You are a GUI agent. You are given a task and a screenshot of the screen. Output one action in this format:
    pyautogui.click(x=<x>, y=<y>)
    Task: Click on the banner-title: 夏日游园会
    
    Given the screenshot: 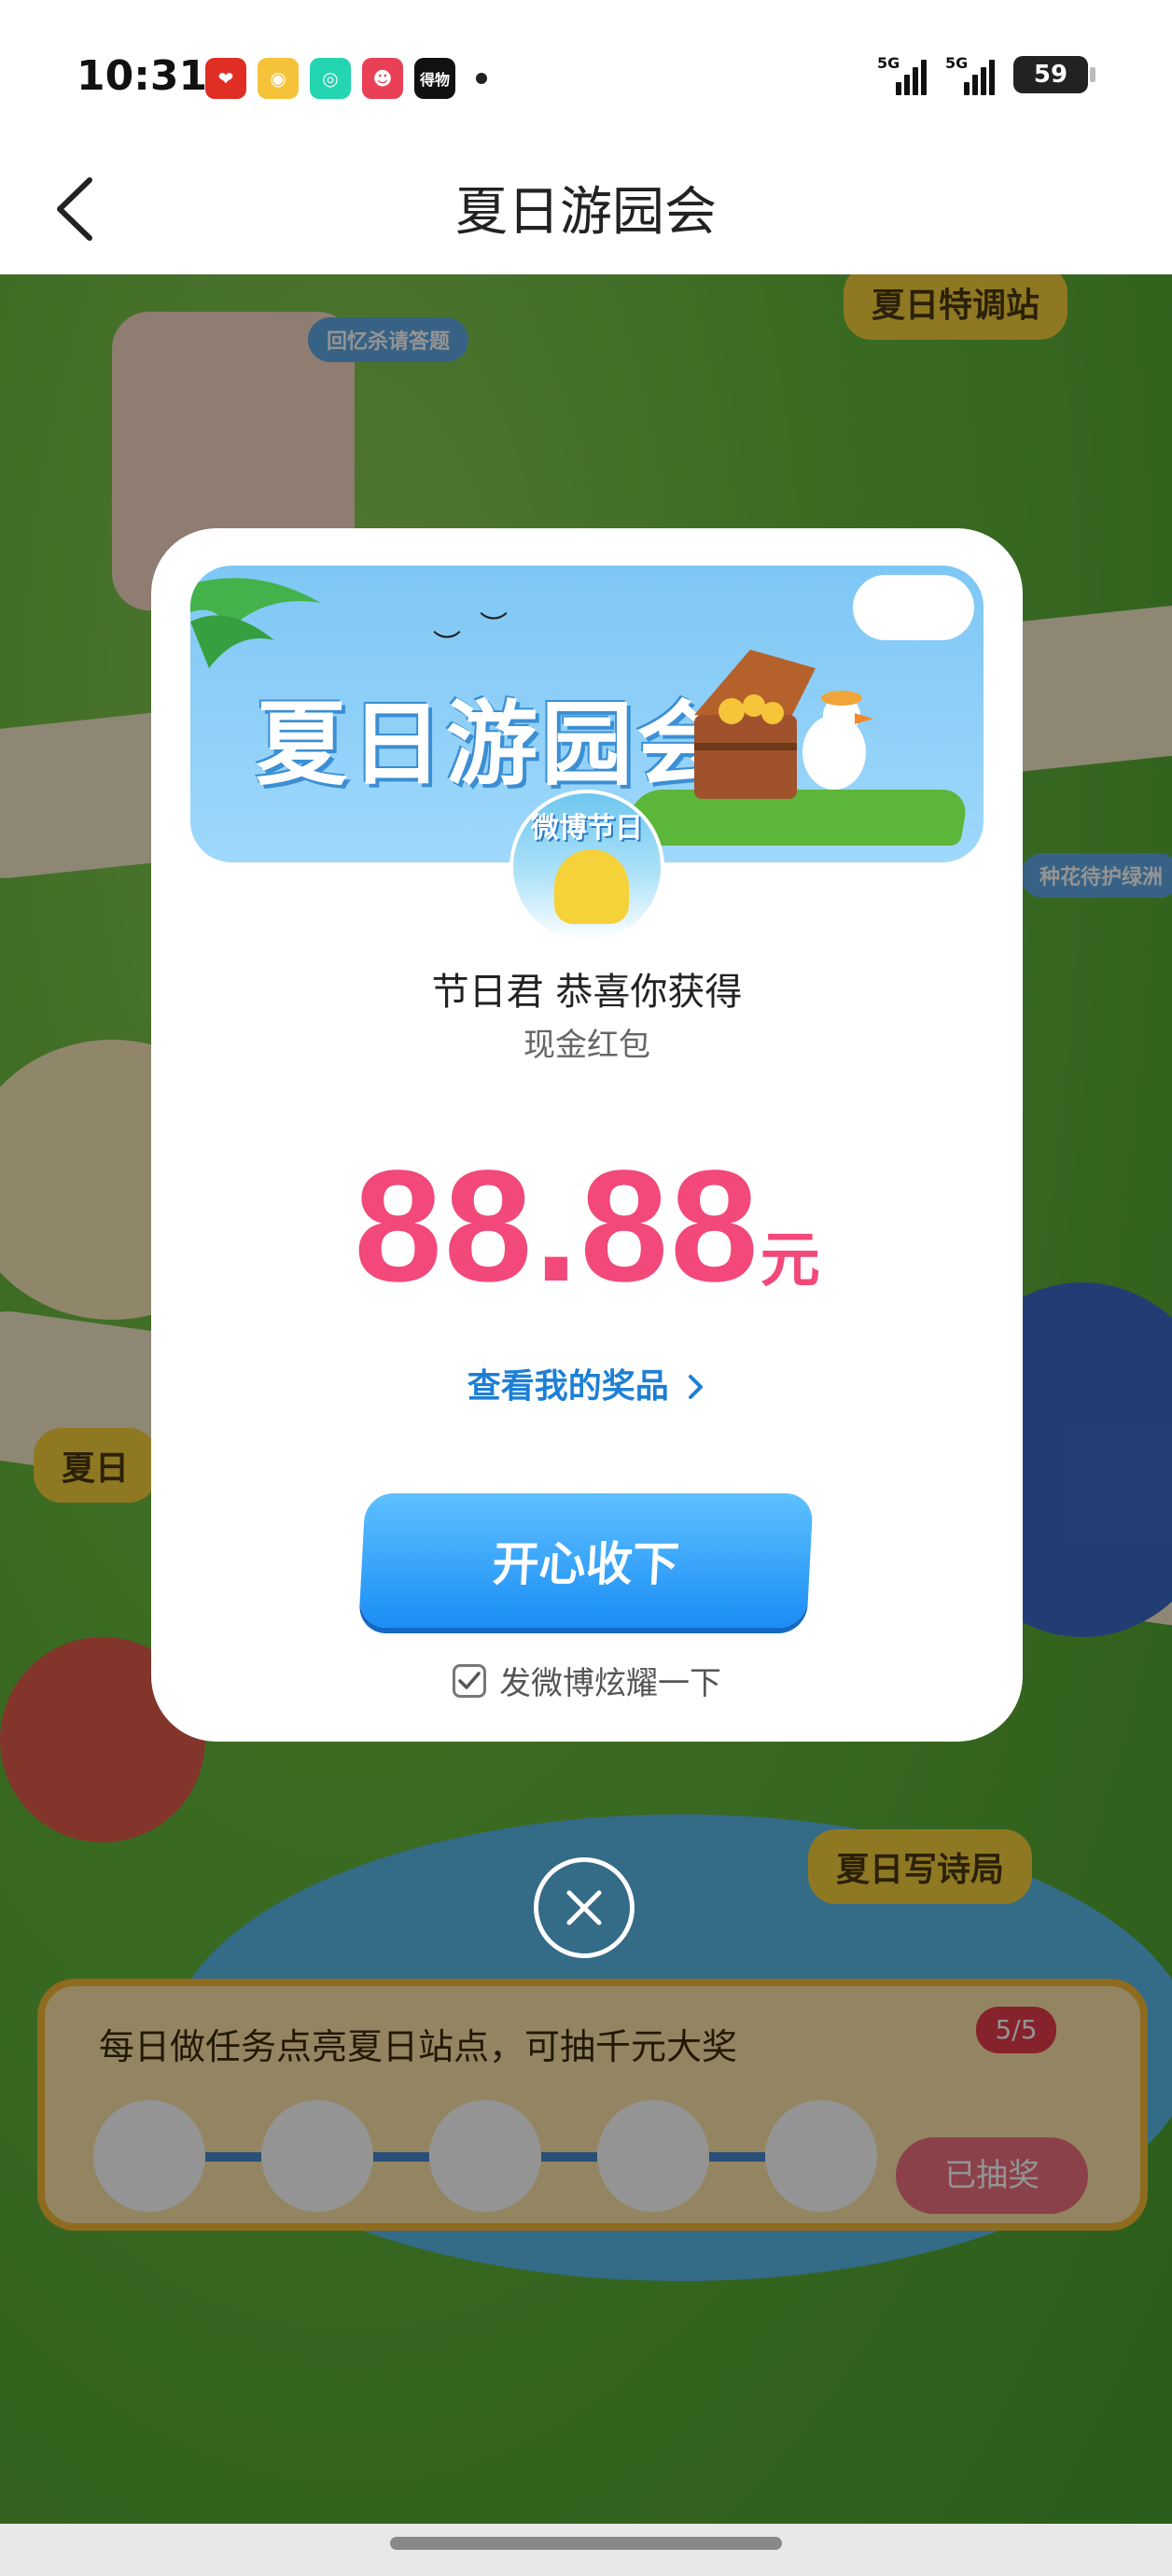 What is the action you would take?
    pyautogui.click(x=494, y=745)
    